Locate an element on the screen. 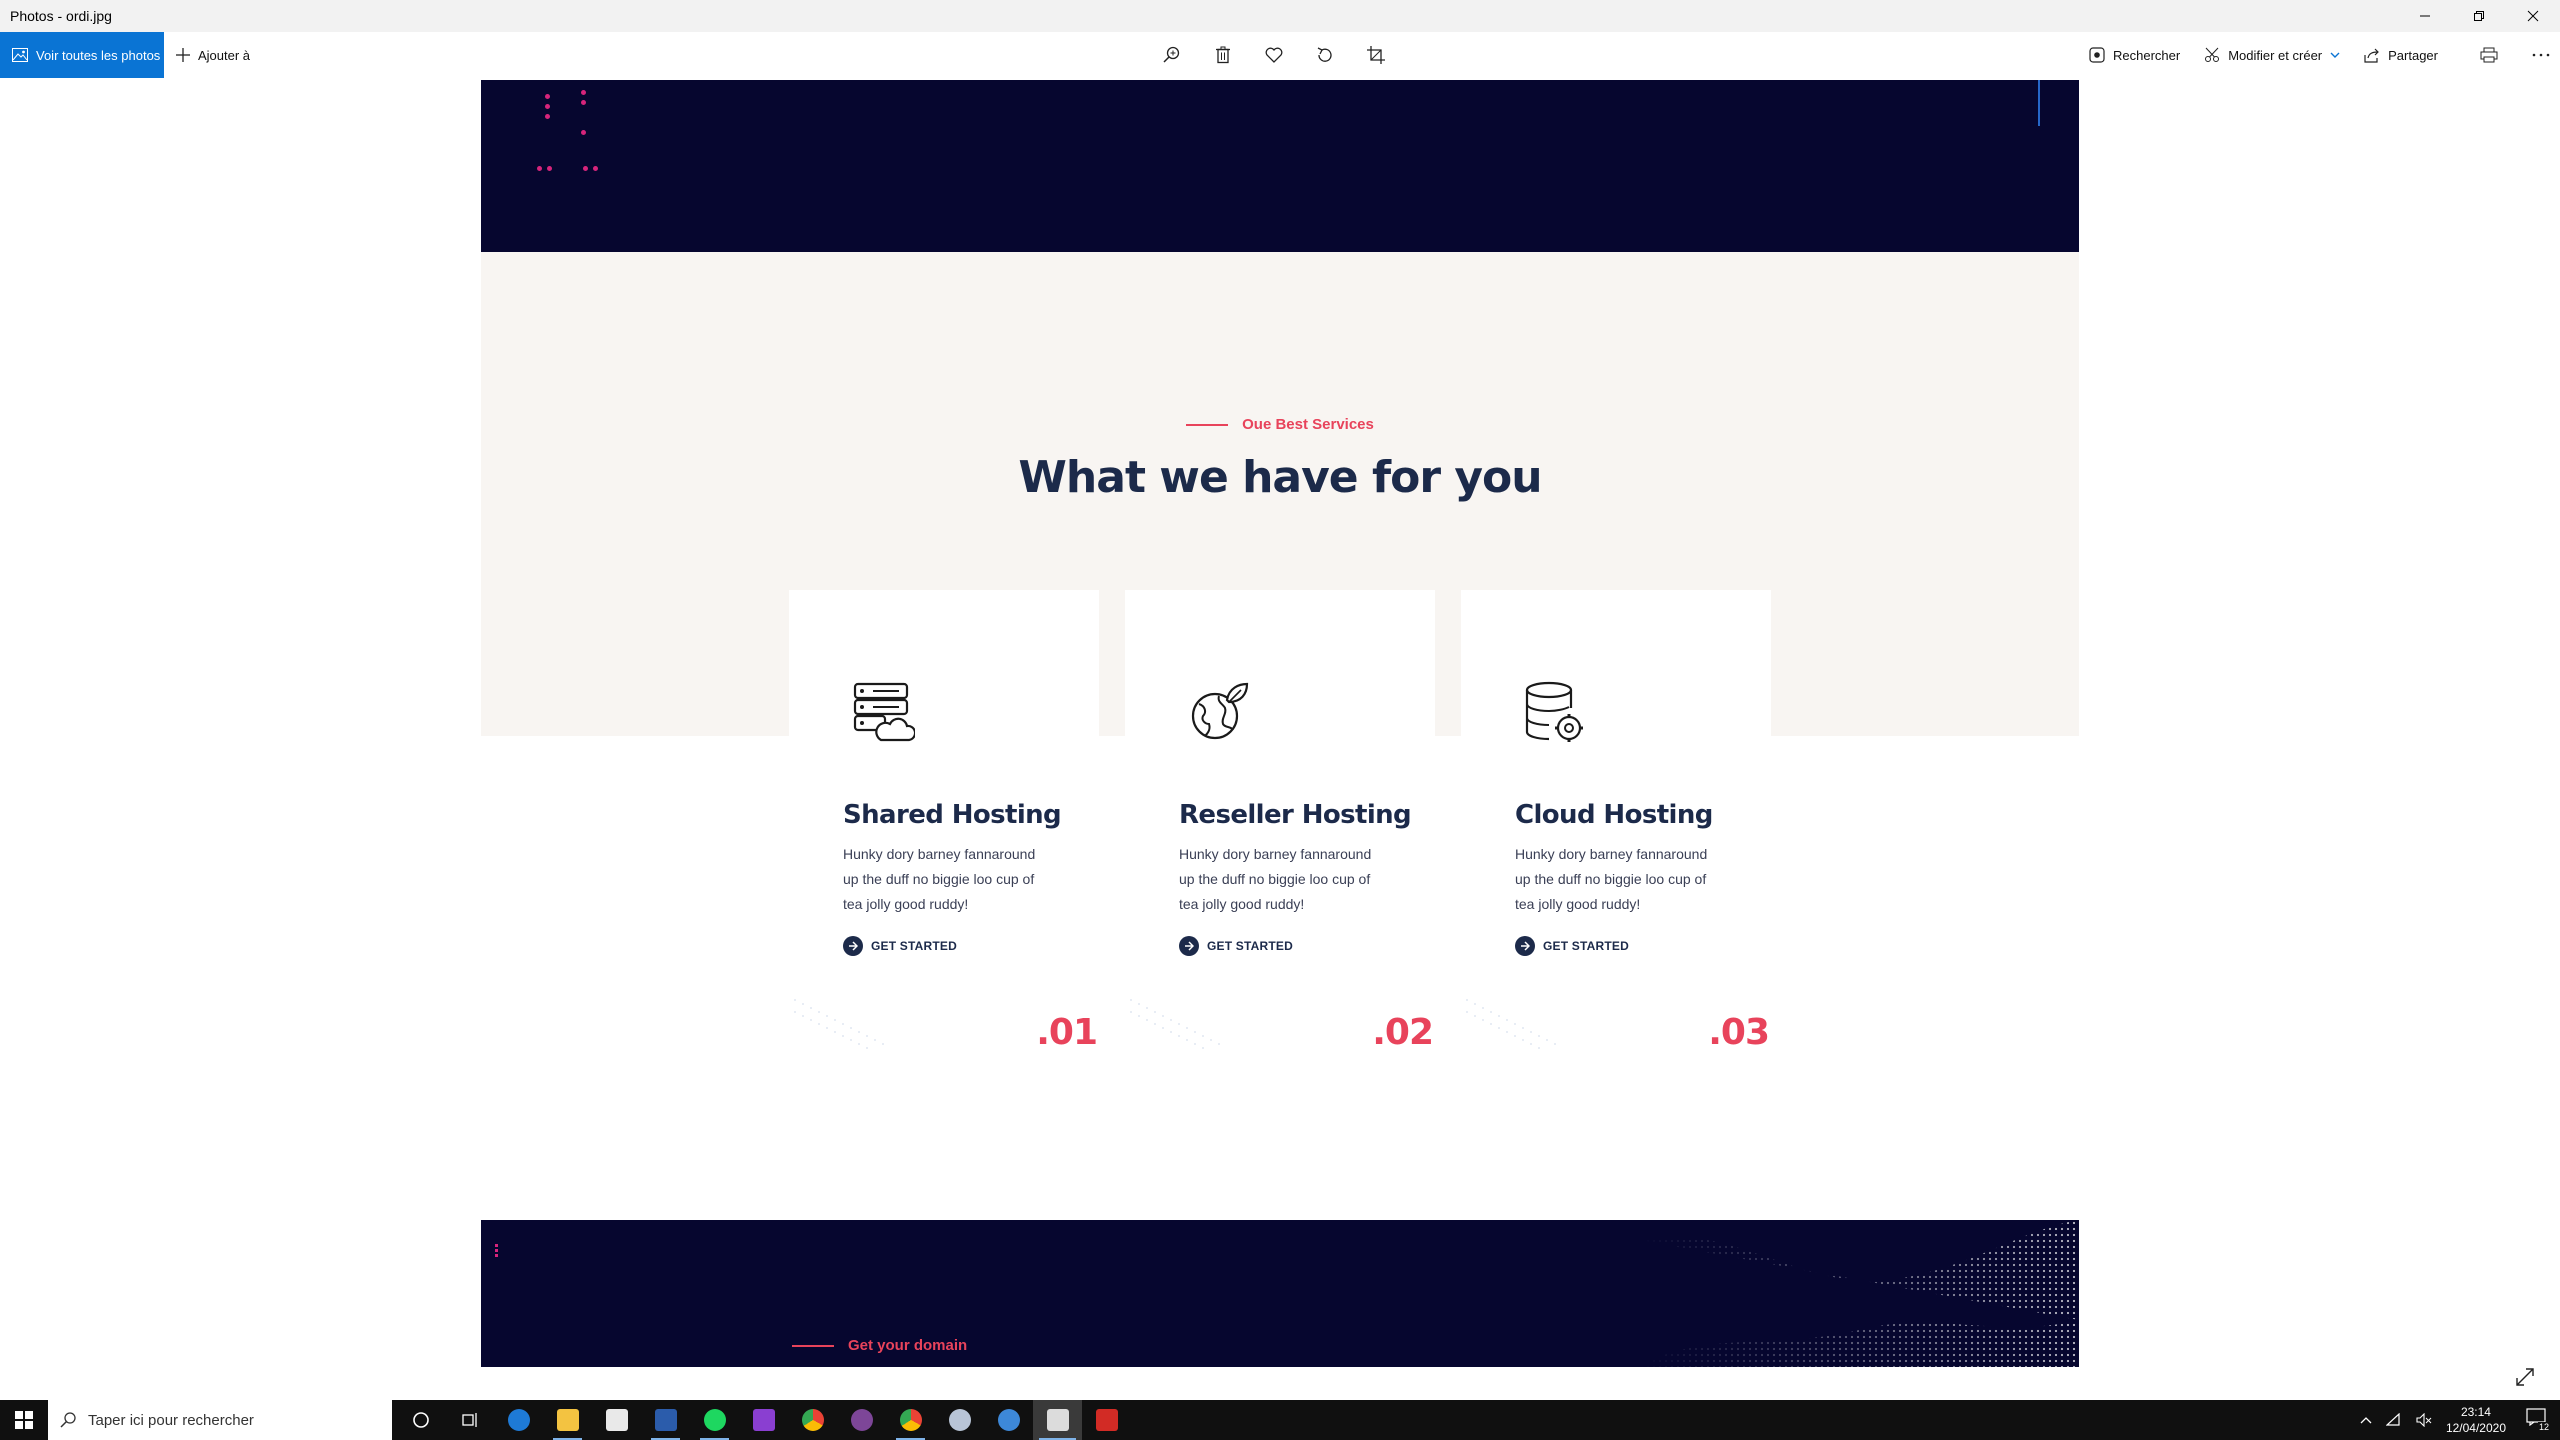 The image size is (2560, 1440). hero-section is located at coordinates (1280, 166).